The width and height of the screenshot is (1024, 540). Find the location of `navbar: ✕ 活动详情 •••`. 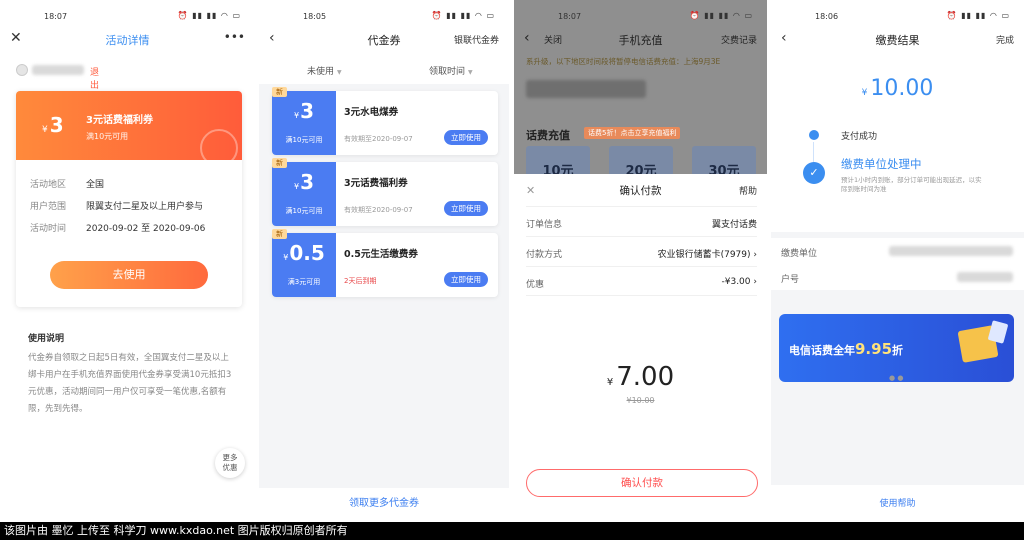

navbar: ✕ 活动详情 ••• is located at coordinates (127, 40).